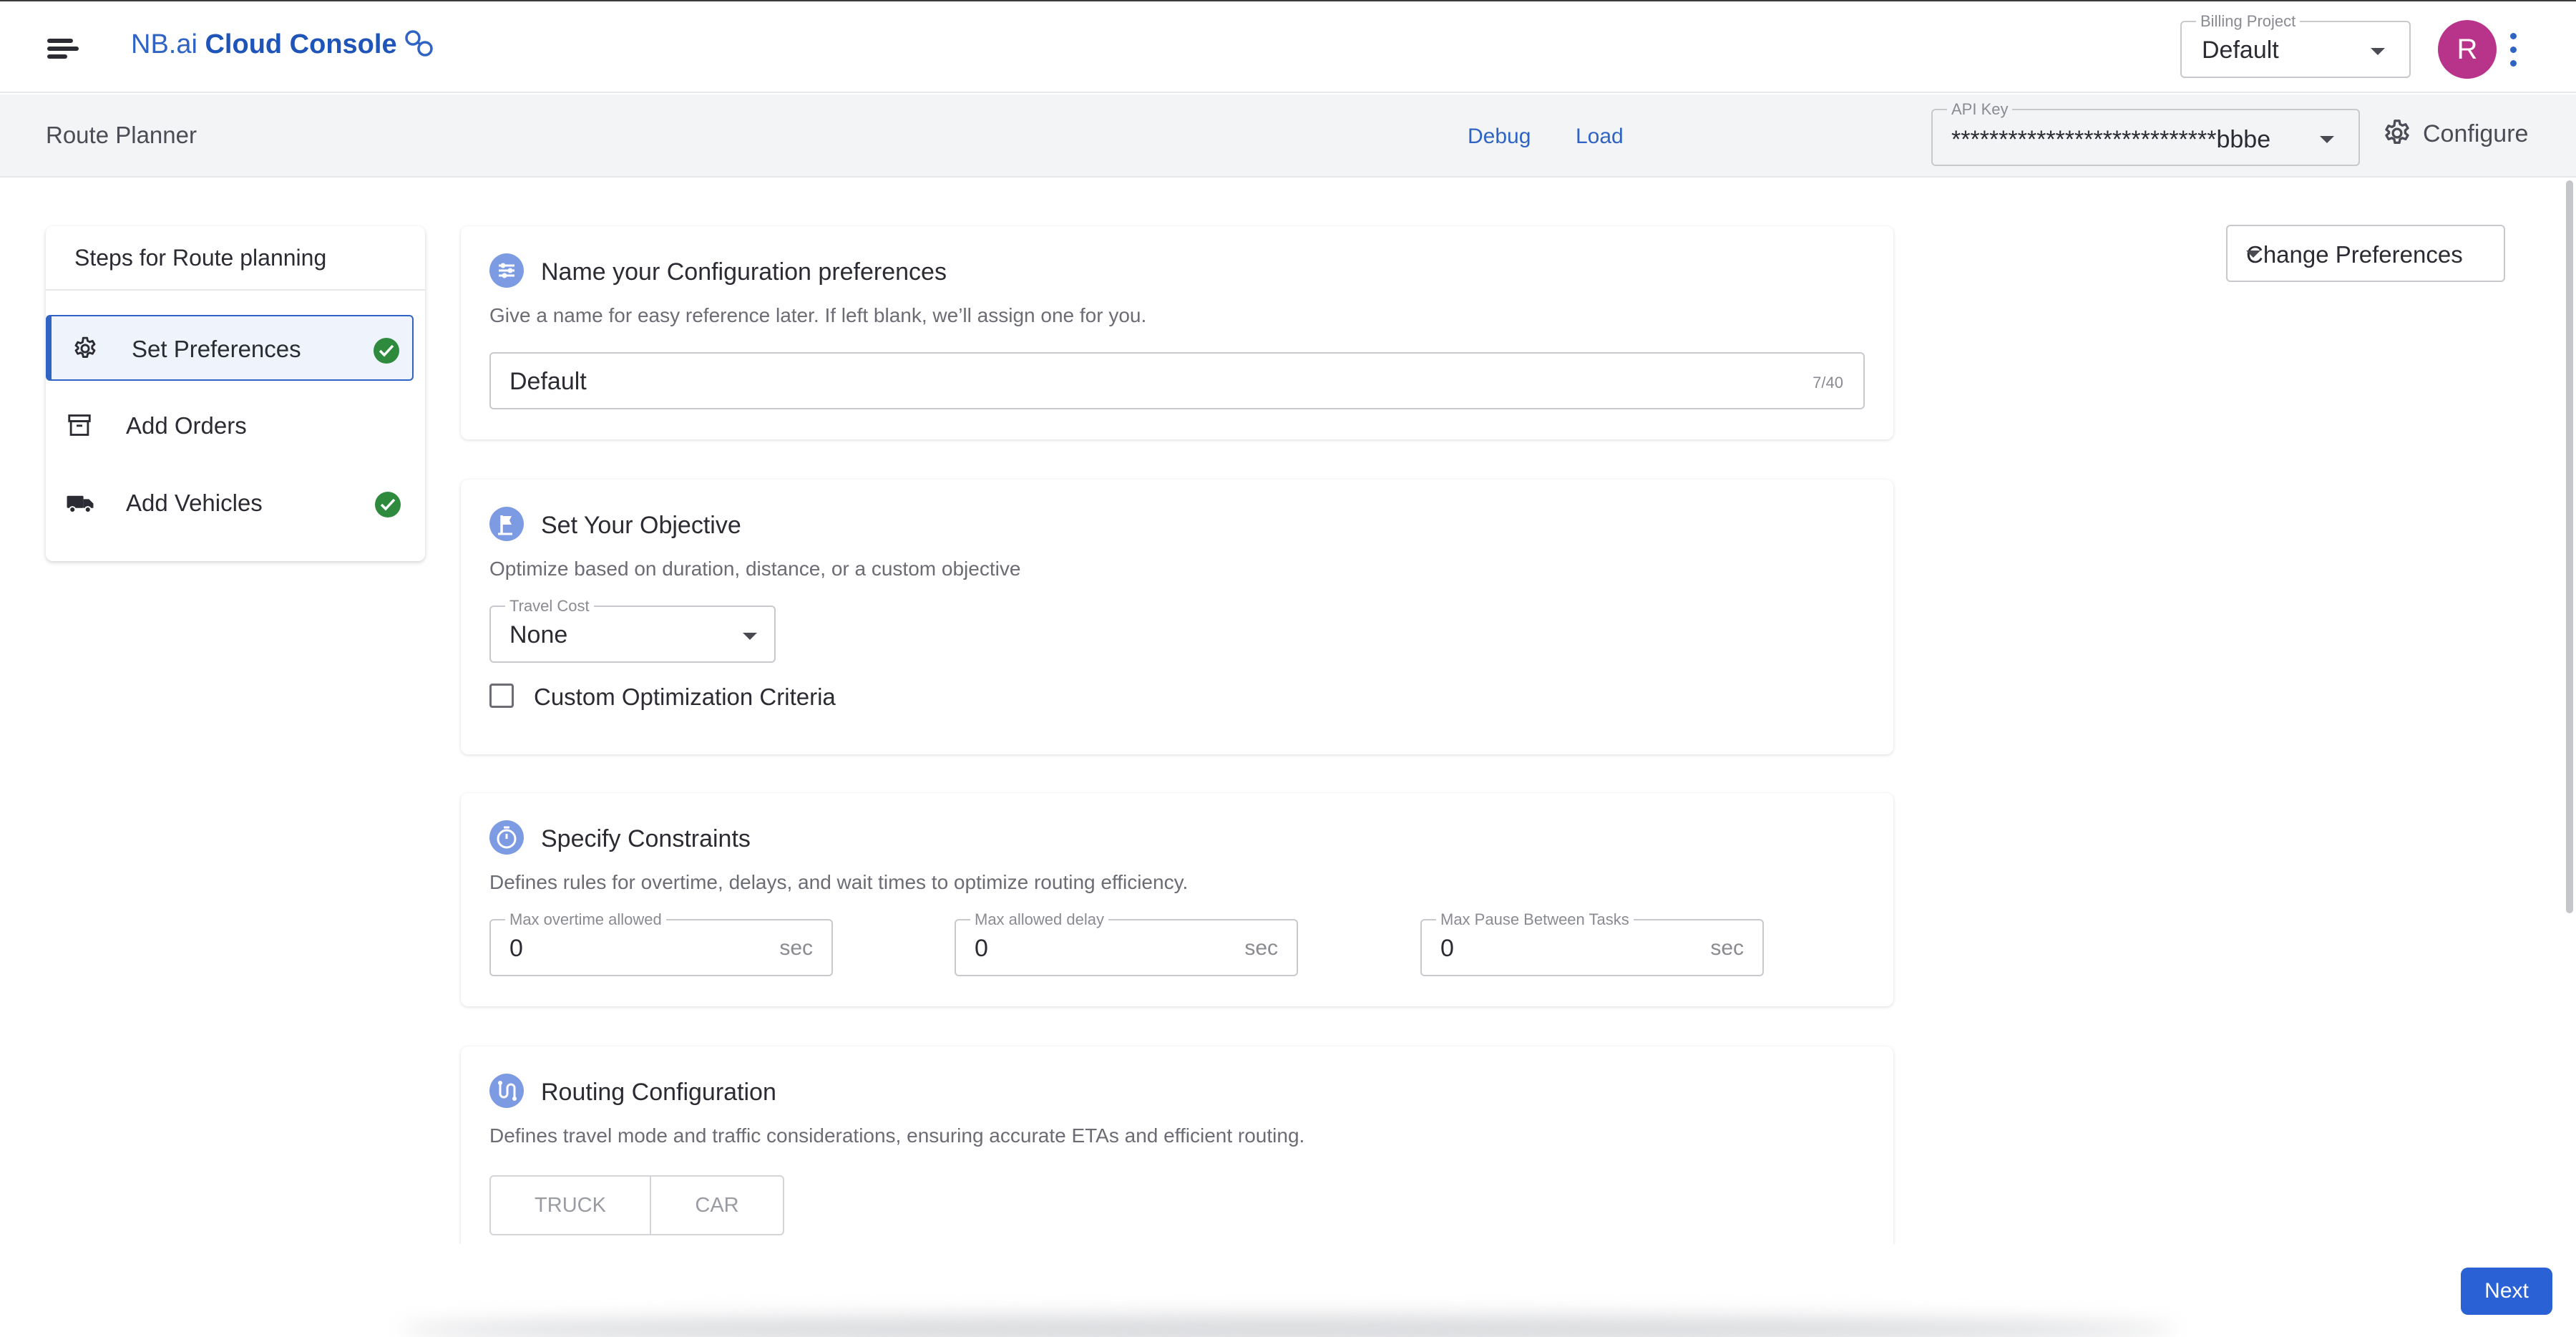 Image resolution: width=2576 pixels, height=1337 pixels. I want to click on step-add-vehicles: Add Vehicles, so click(230, 503).